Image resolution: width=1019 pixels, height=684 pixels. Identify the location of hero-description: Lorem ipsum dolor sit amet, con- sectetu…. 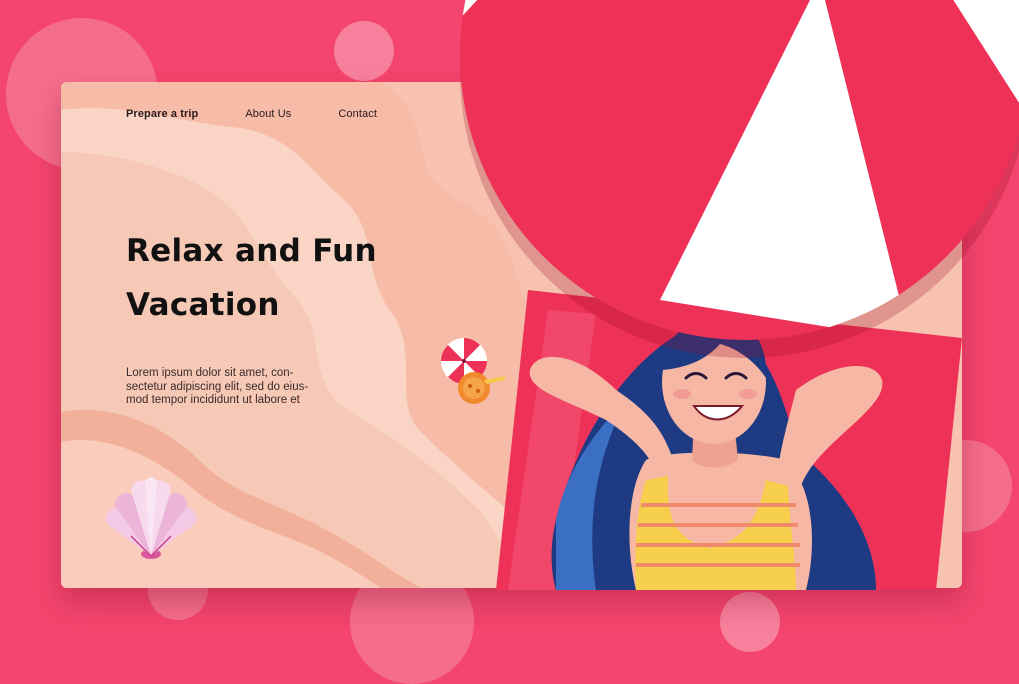
(256, 387).